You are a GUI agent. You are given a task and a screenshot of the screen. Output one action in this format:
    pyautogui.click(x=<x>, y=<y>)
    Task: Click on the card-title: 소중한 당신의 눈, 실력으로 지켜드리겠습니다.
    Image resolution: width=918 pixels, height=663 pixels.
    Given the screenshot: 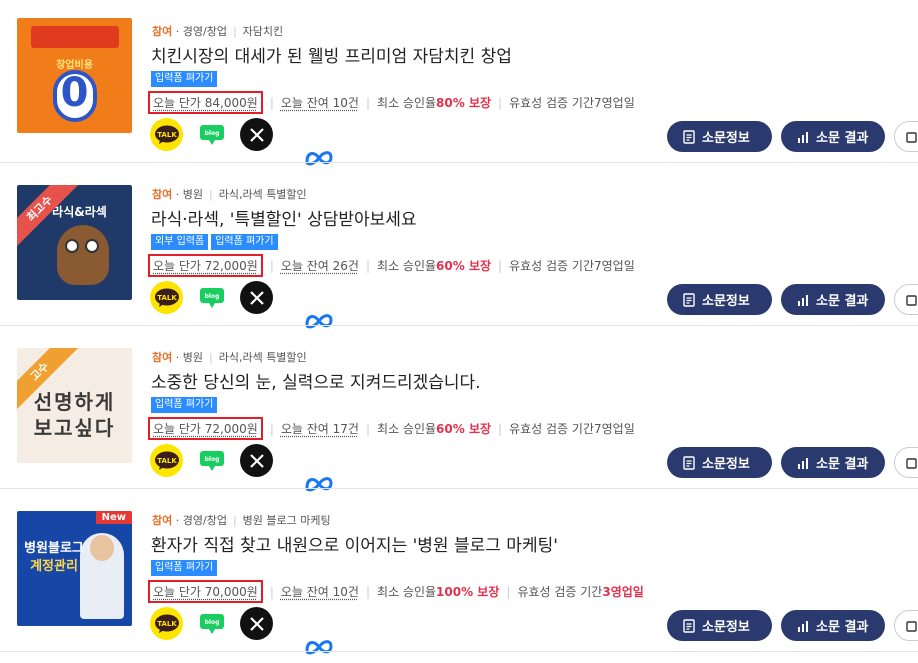 What is the action you would take?
    pyautogui.click(x=316, y=380)
    